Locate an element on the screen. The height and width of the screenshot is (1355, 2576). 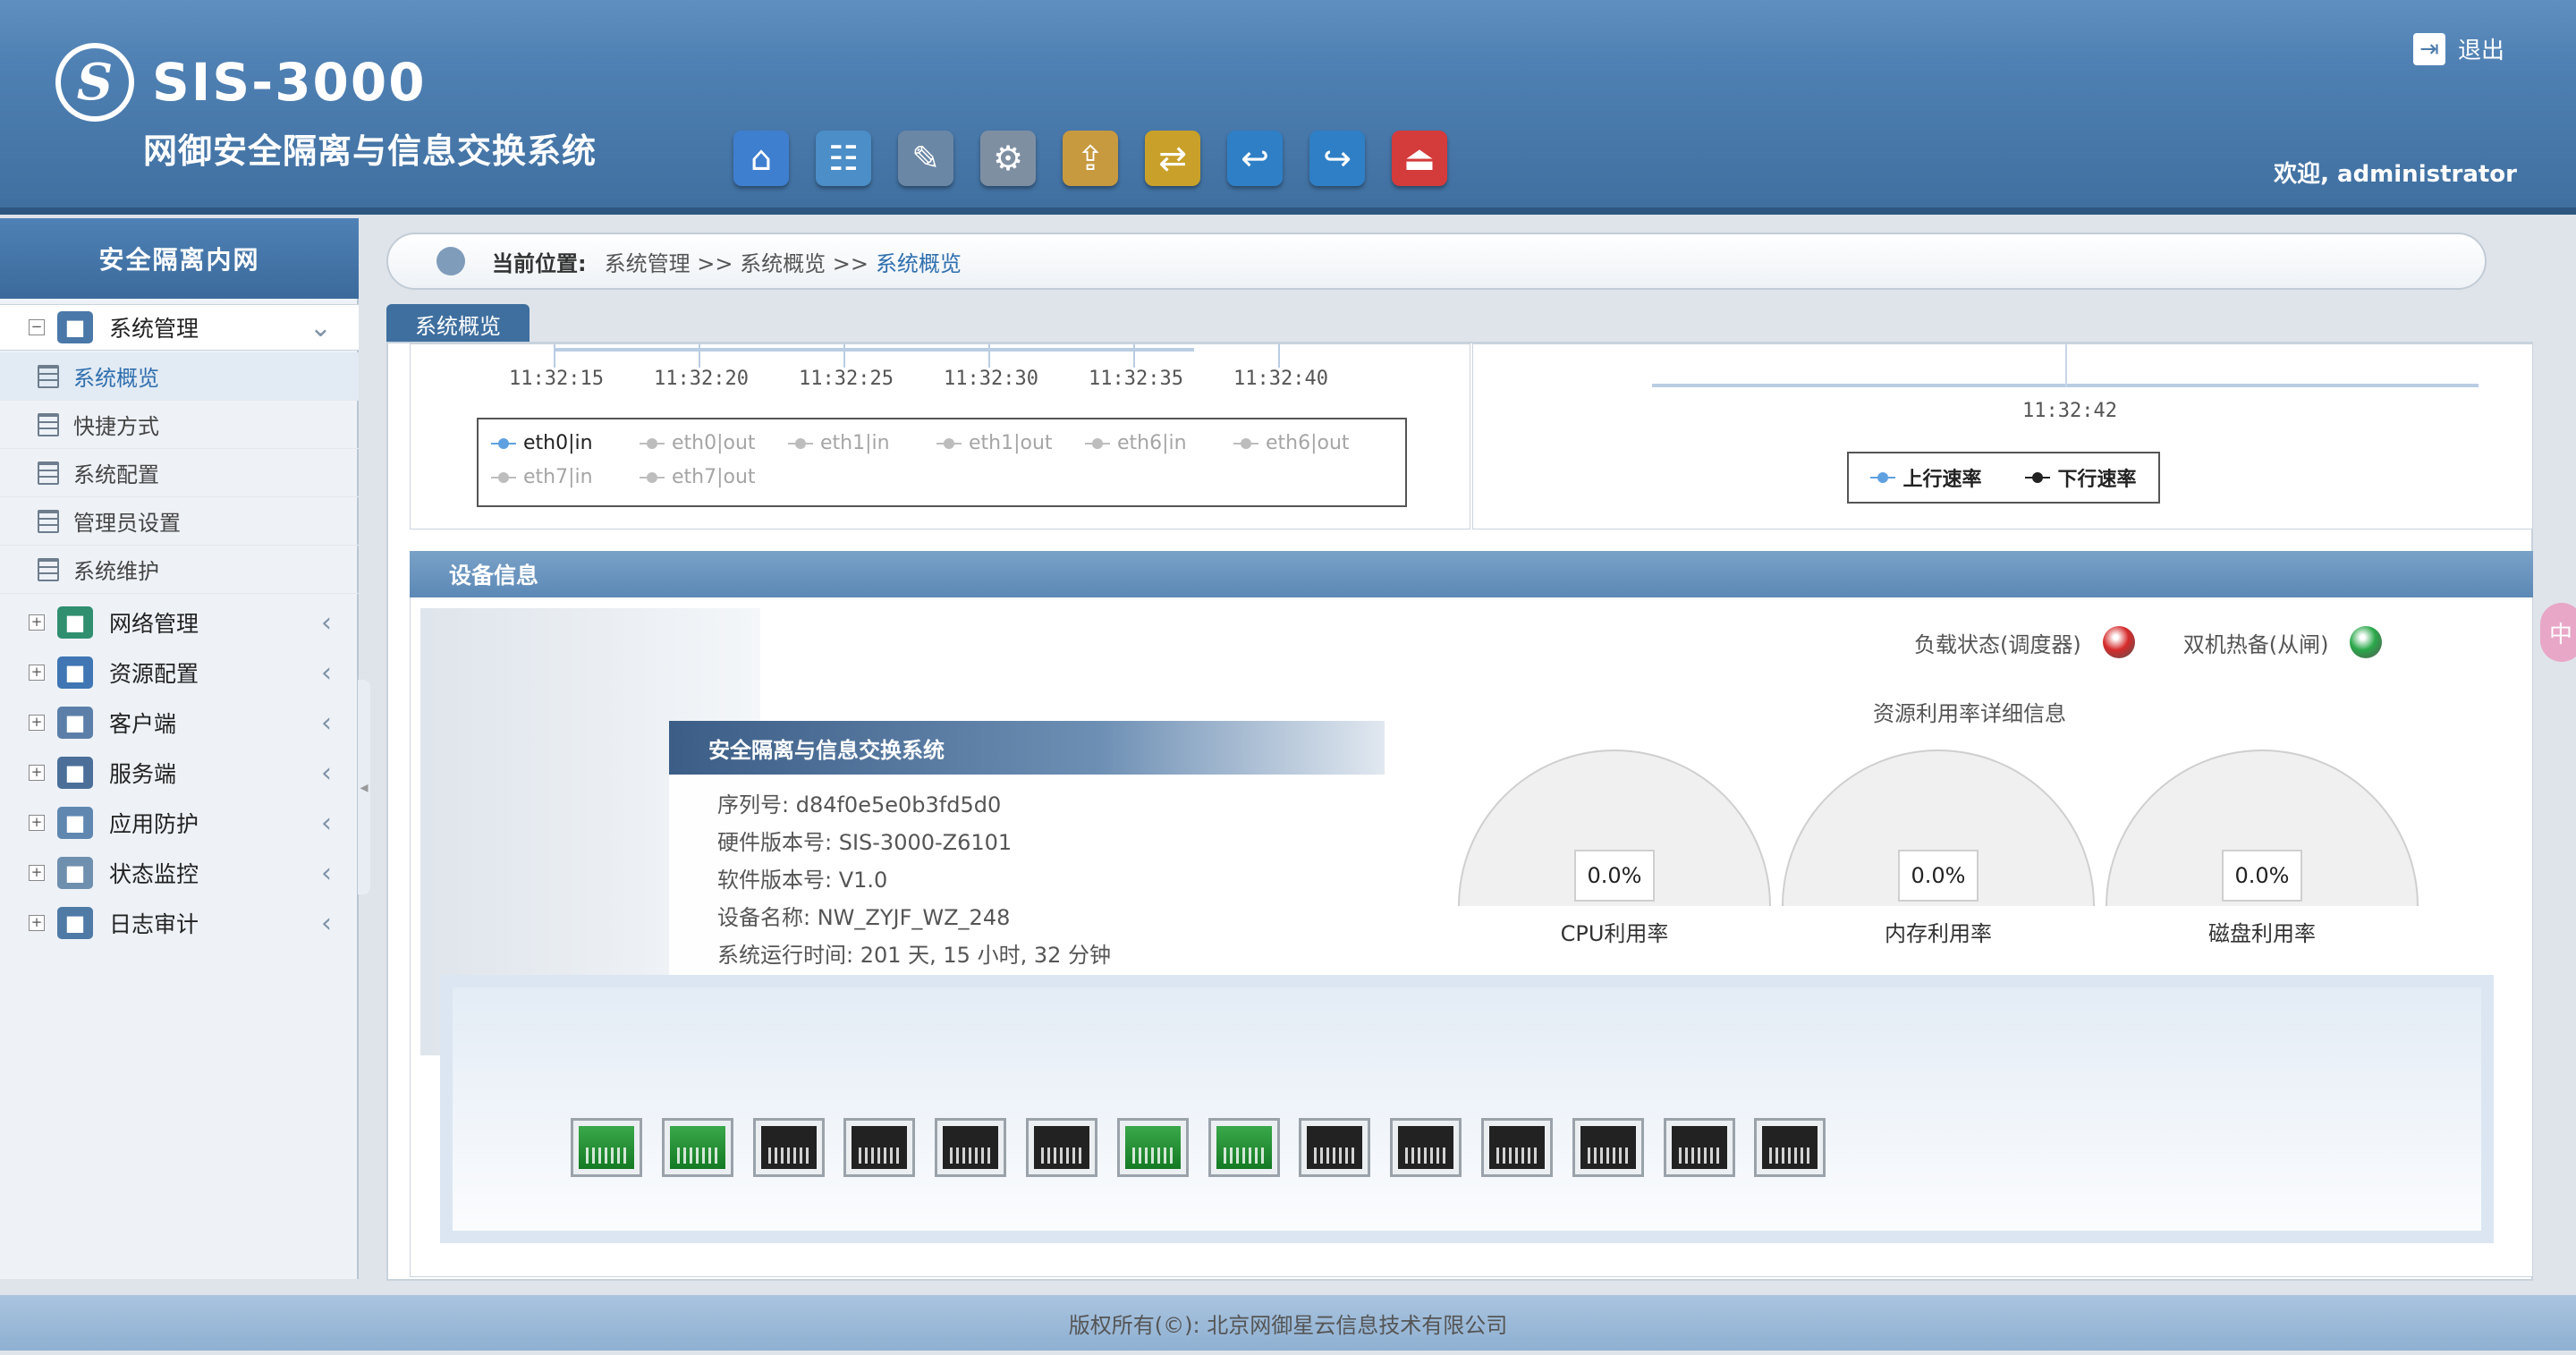
device-info-header: 设备信息 is located at coordinates (1471, 574).